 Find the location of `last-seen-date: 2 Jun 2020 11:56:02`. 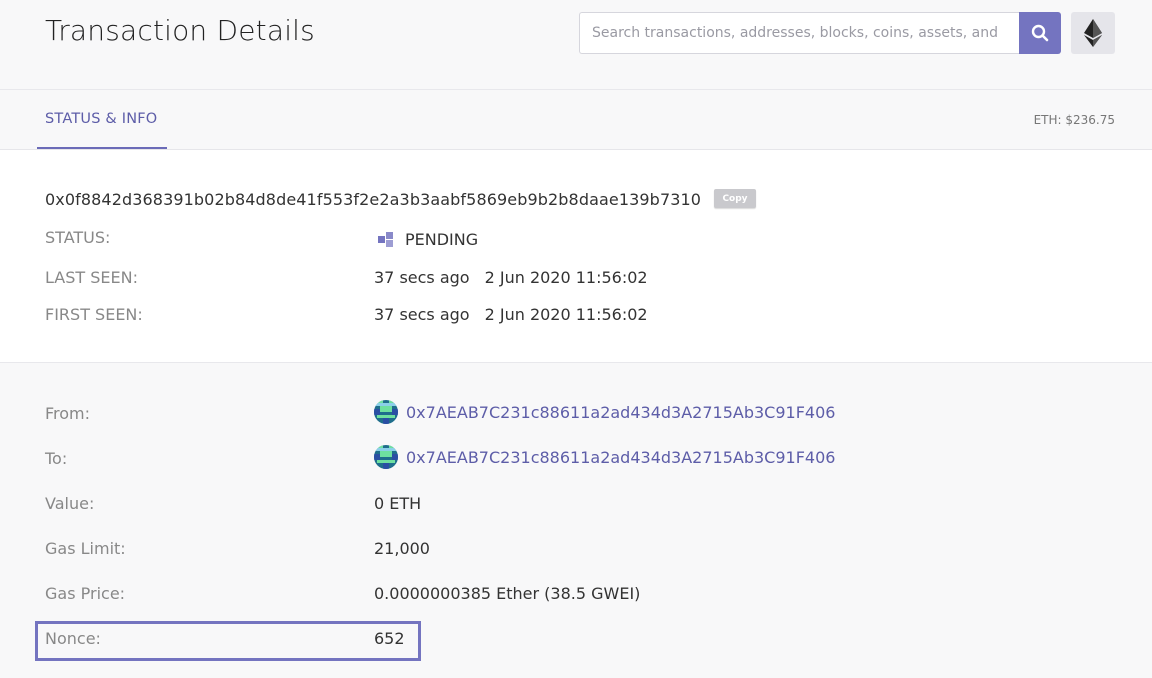

last-seen-date: 2 Jun 2020 11:56:02 is located at coordinates (566, 277).